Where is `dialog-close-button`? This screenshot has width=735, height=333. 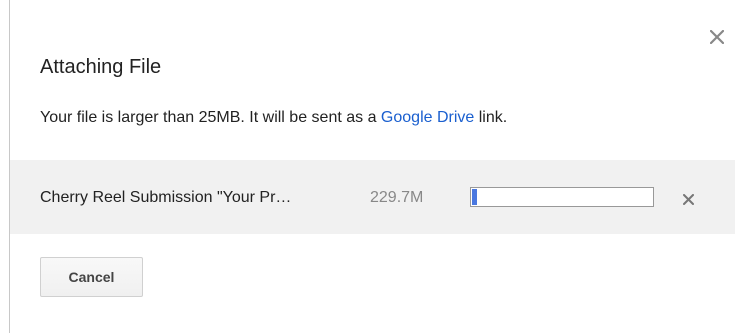 dialog-close-button is located at coordinates (717, 37).